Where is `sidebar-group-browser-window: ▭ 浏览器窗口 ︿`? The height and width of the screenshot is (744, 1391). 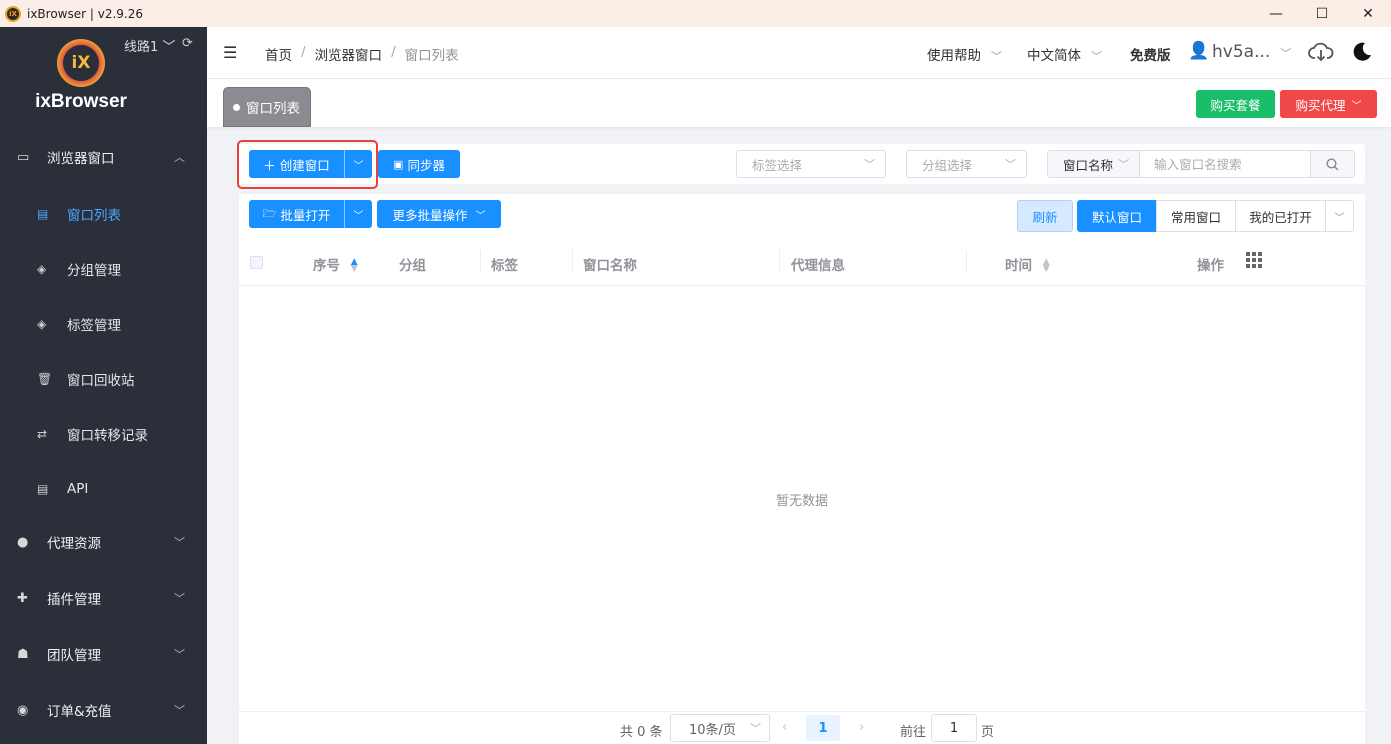
sidebar-group-browser-window: ▭ 浏览器窗口 ︿ is located at coordinates (103, 157).